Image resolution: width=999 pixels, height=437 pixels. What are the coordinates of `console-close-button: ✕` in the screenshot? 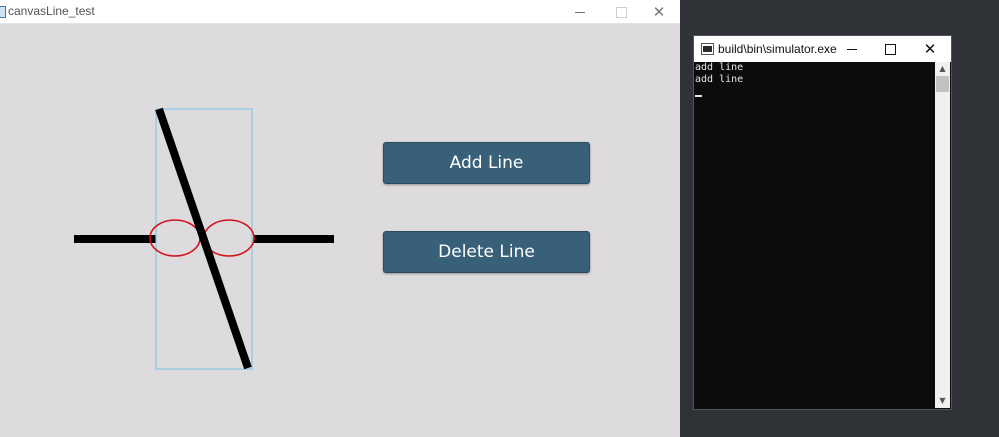 It's located at (930, 49).